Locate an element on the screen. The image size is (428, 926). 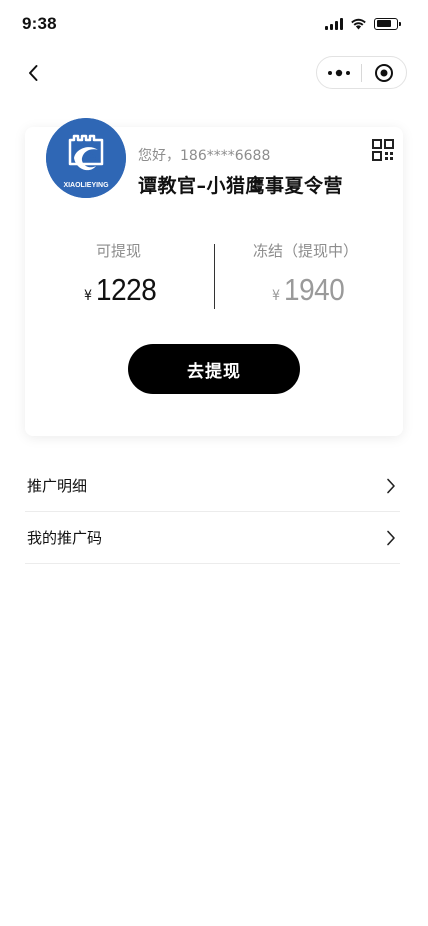
qr-code-button is located at coordinates (383, 150).